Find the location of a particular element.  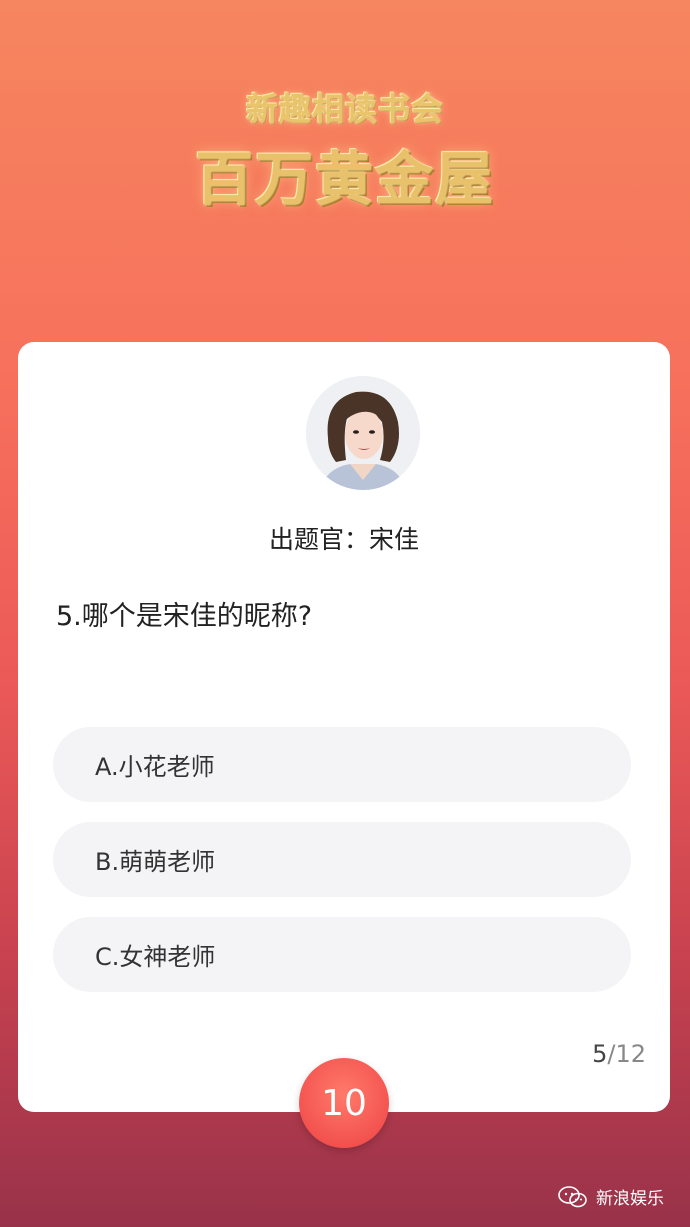

countdown-timer: 10 is located at coordinates (344, 1103).